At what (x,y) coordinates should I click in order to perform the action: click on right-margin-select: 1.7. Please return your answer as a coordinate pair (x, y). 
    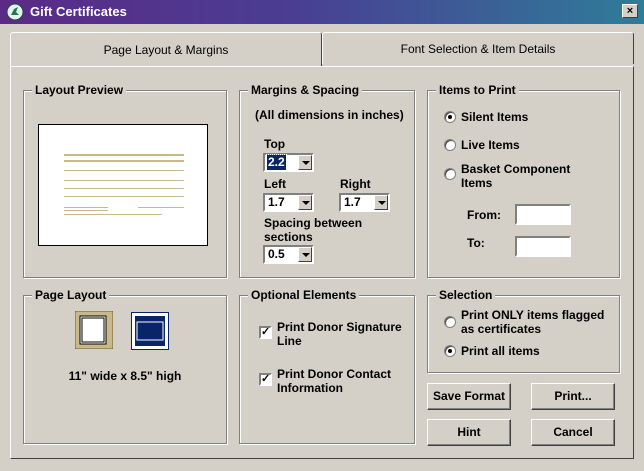
    Looking at the image, I should click on (364, 202).